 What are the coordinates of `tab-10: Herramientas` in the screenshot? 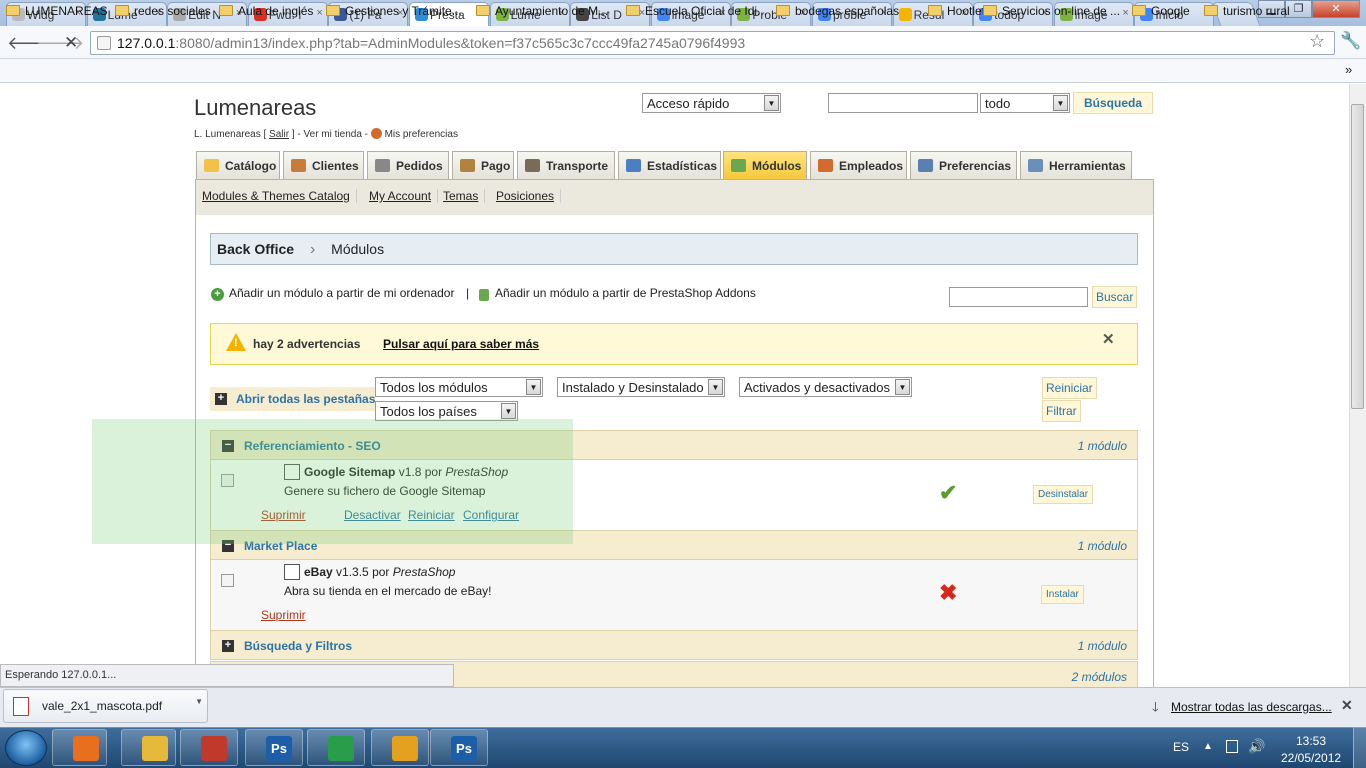 It's located at (1076, 165).